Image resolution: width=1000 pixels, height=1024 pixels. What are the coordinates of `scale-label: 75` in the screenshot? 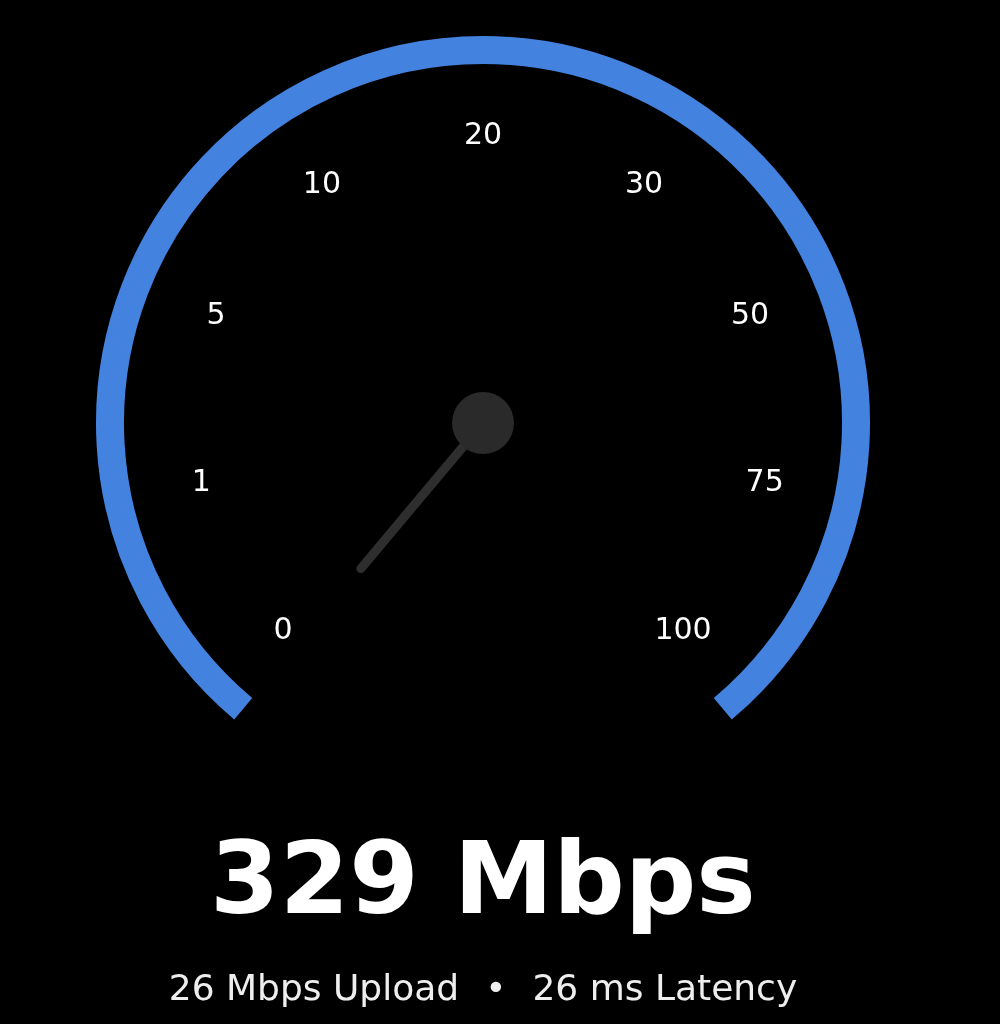 It's located at (764, 481).